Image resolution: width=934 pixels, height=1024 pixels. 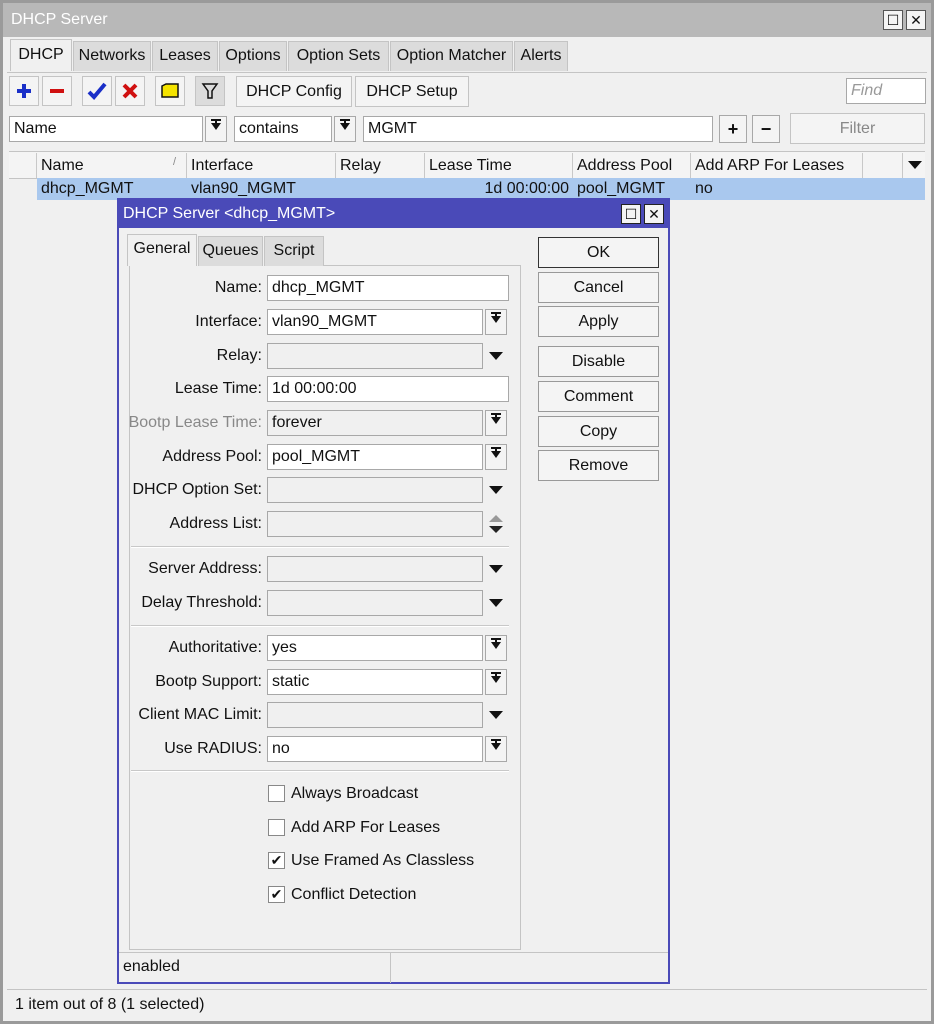 I want to click on tab-alerts: Alerts, so click(x=541, y=56).